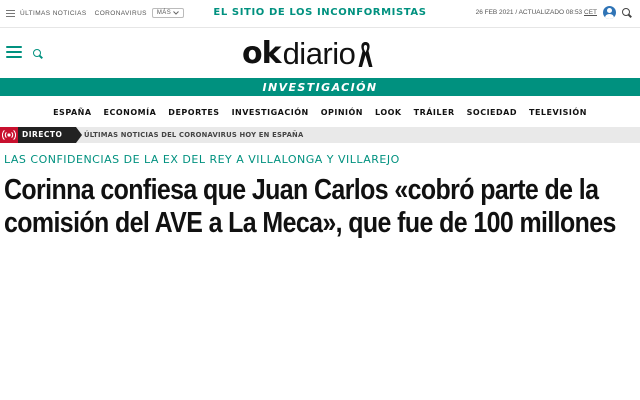 This screenshot has width=640, height=400. I want to click on logo-diario: diario, so click(319, 53).